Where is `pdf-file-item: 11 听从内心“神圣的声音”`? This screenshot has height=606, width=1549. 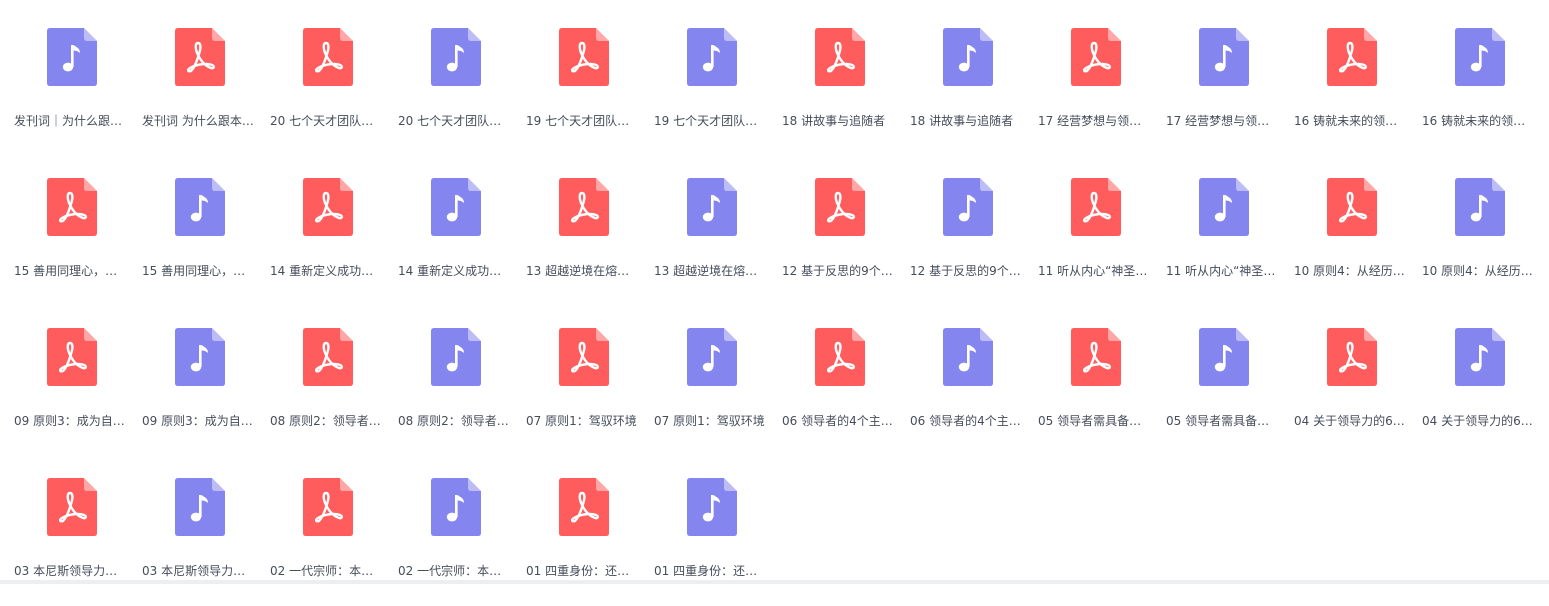
pdf-file-item: 11 听从内心“神圣的声音” is located at coordinates (1094, 242).